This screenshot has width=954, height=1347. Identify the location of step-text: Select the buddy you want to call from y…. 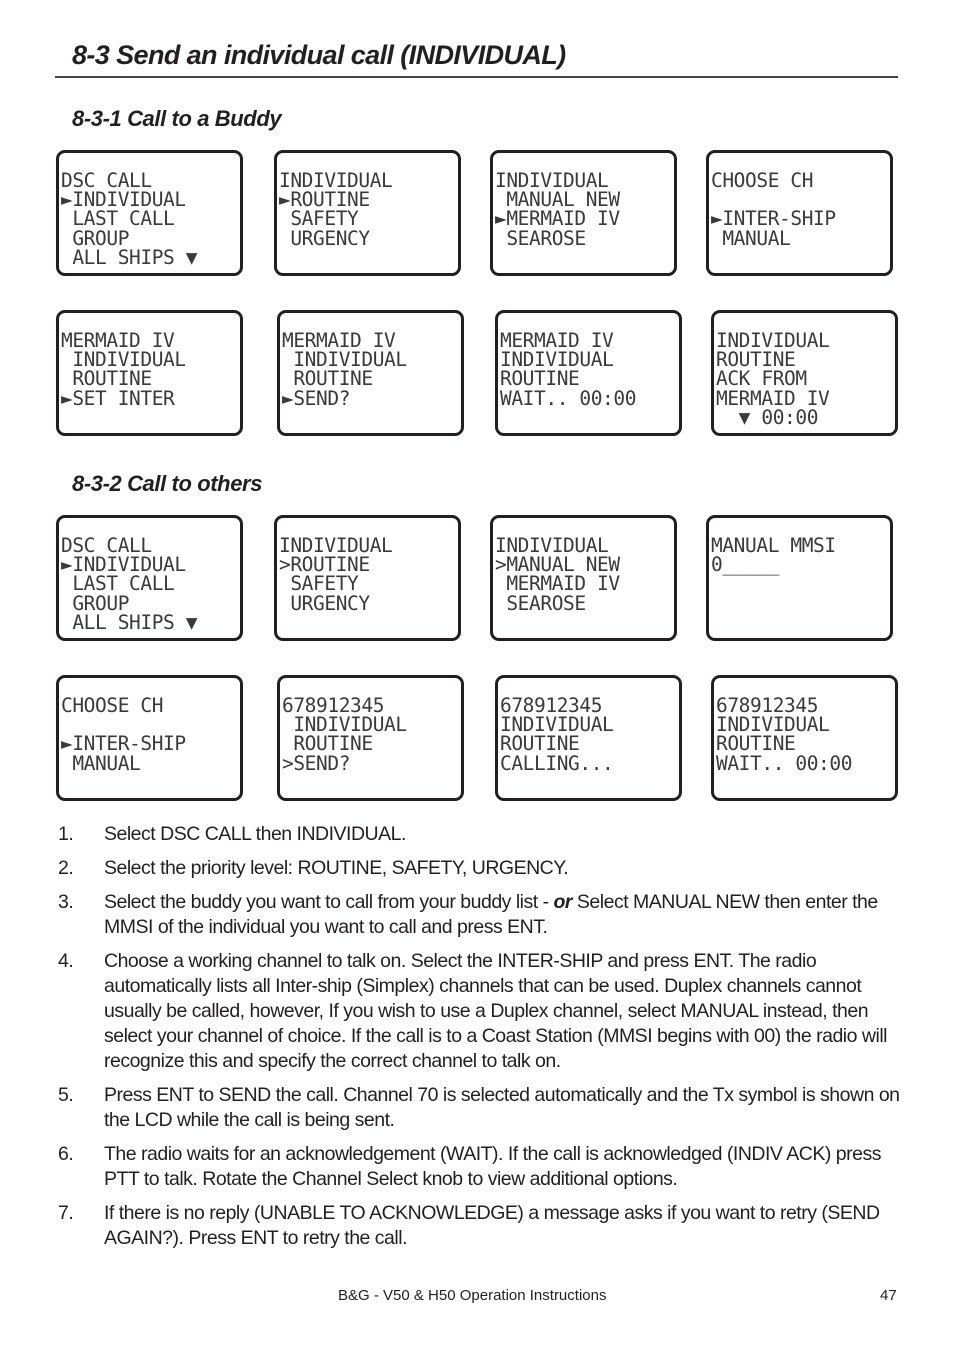
(491, 914).